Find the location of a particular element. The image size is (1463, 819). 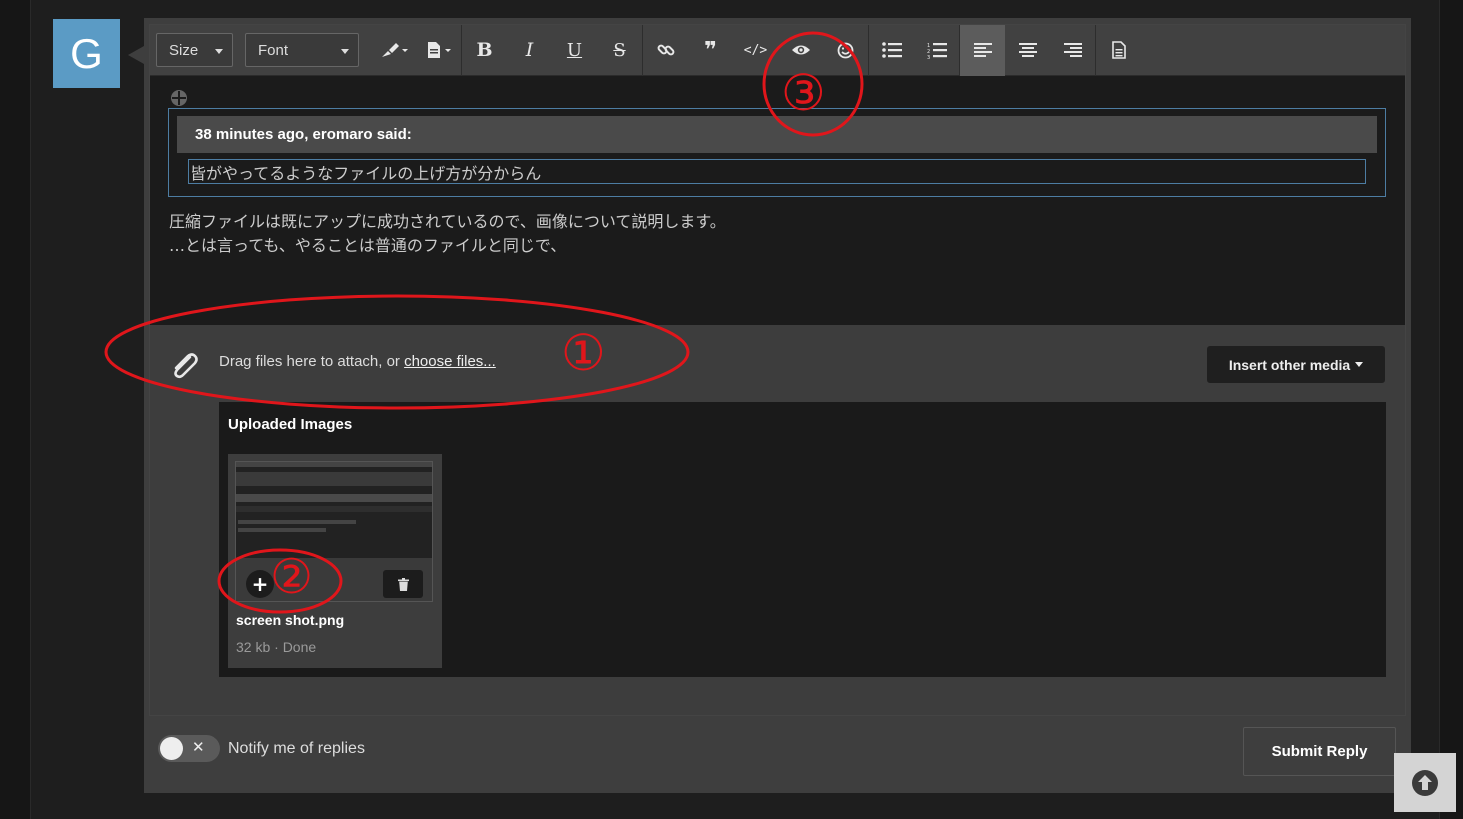

align-center-icon is located at coordinates (1027, 49).